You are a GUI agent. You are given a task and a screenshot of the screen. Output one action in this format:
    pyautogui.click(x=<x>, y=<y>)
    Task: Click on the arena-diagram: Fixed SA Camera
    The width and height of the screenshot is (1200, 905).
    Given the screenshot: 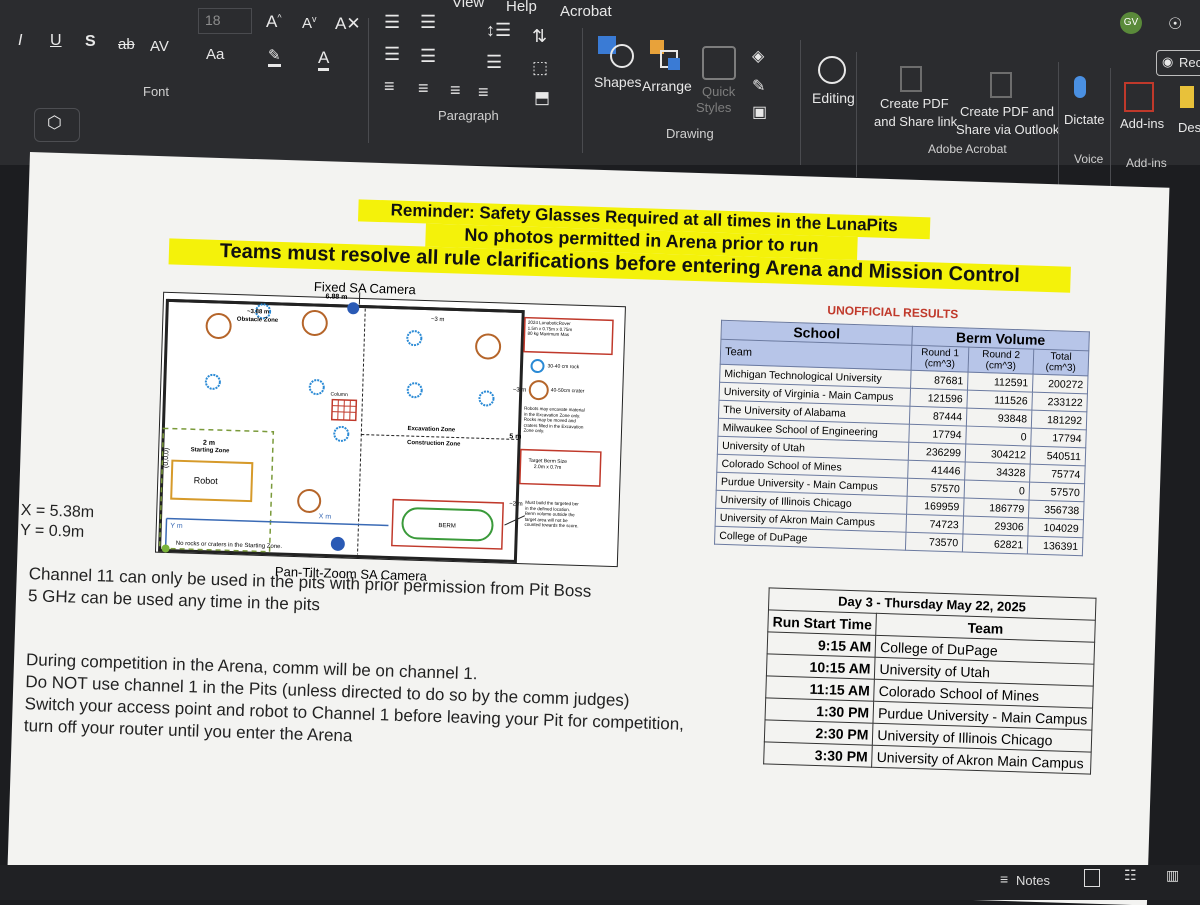 What is the action you would take?
    pyautogui.click(x=391, y=430)
    